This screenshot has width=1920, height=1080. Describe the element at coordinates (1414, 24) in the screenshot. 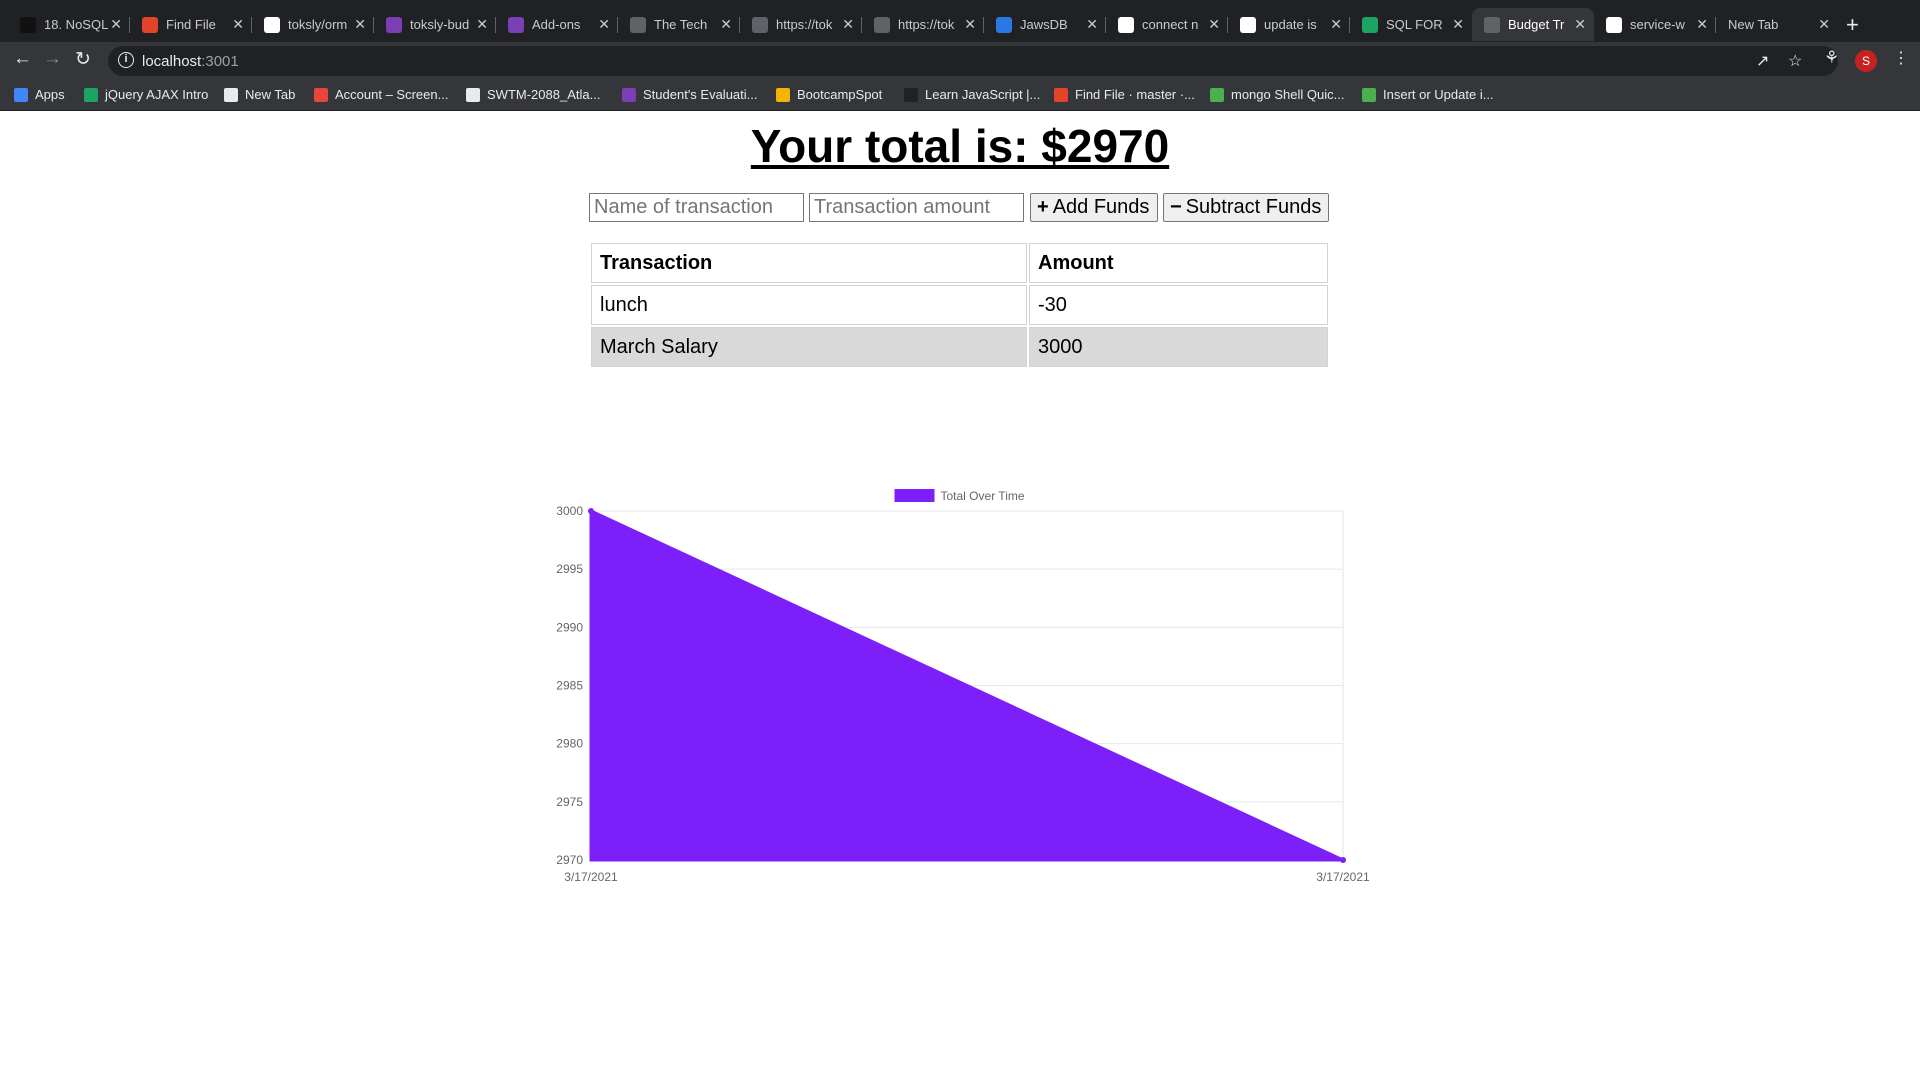

I see `tab-title: SQL FOR` at that location.